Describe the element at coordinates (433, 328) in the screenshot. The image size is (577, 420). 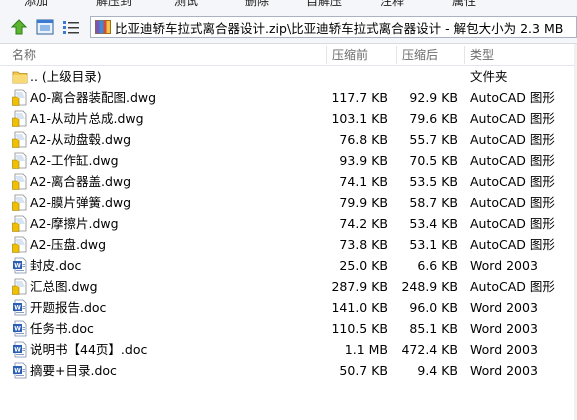
I see `file-packed-size: 85.1 KB` at that location.